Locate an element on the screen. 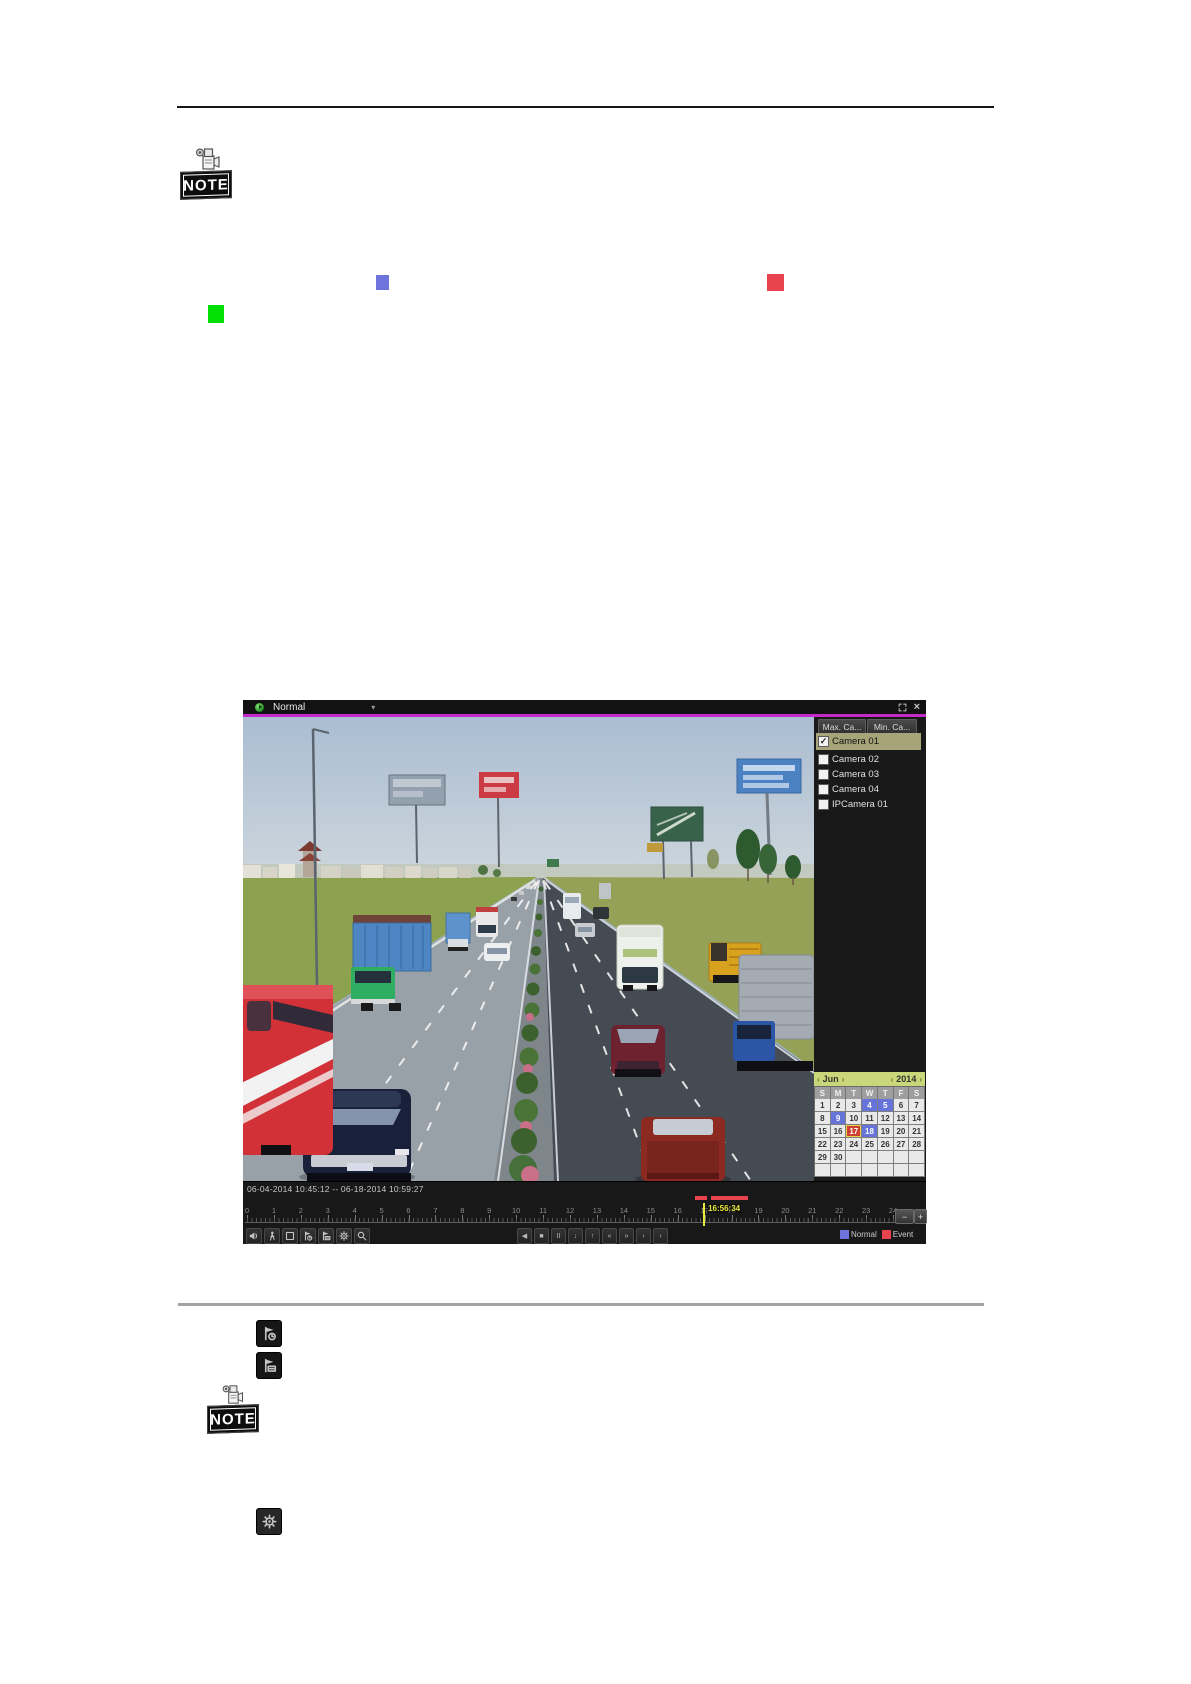 This screenshot has height=1684, width=1191. calendar-day-cell: 18 is located at coordinates (870, 1131).